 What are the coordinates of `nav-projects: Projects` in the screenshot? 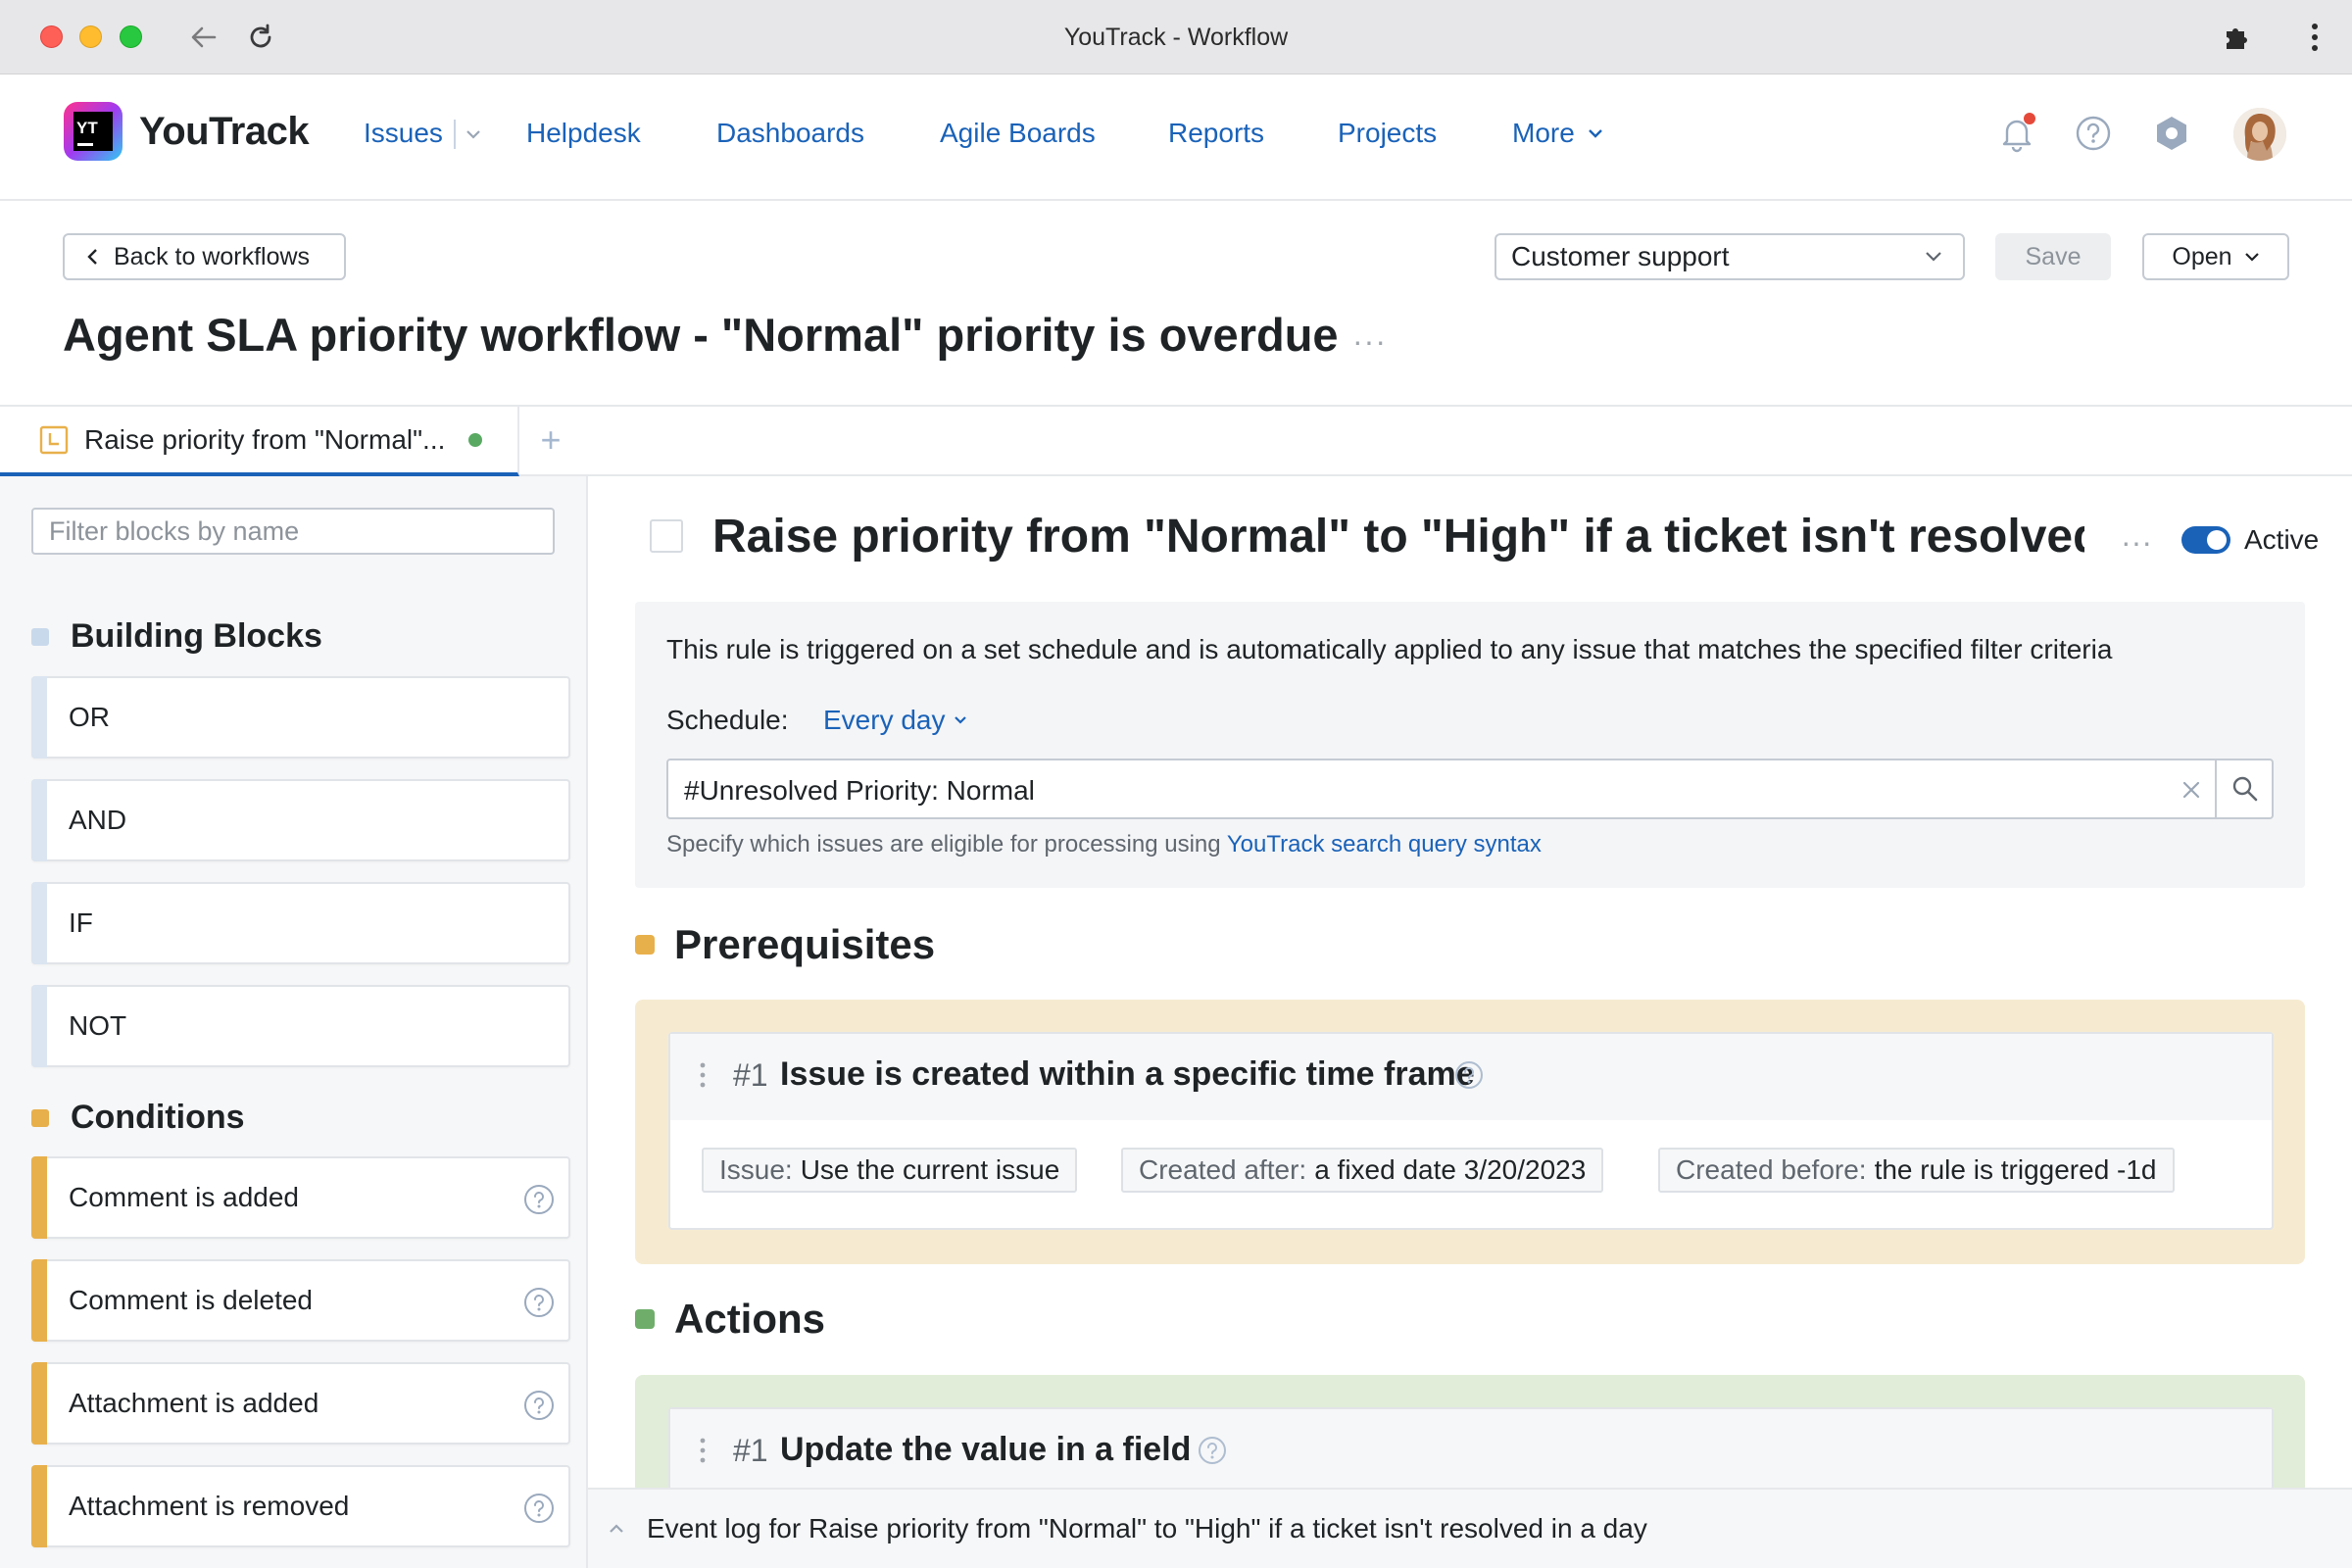 It's located at (1387, 133).